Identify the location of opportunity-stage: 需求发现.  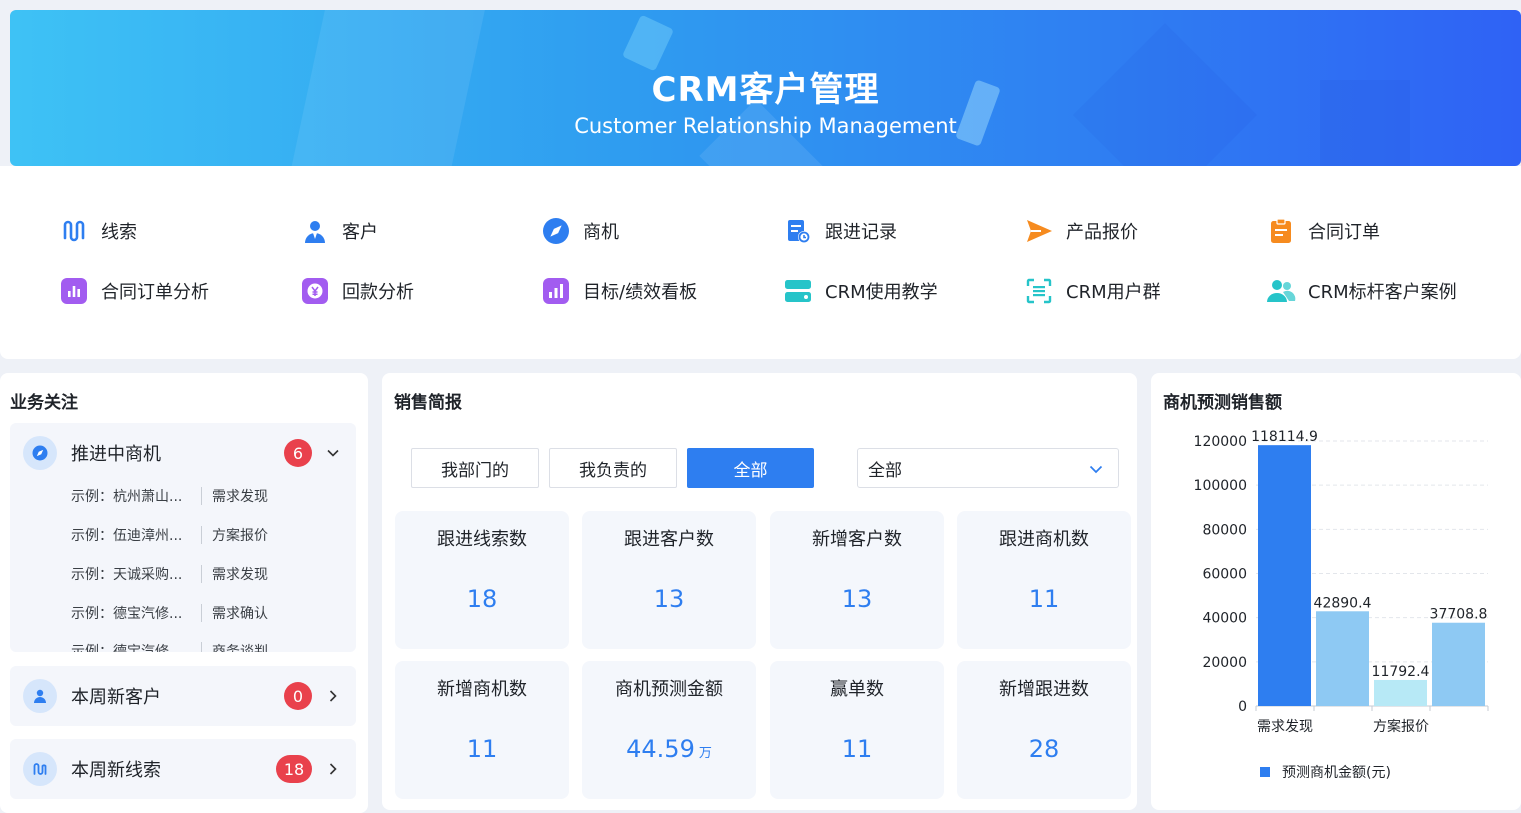
(240, 497).